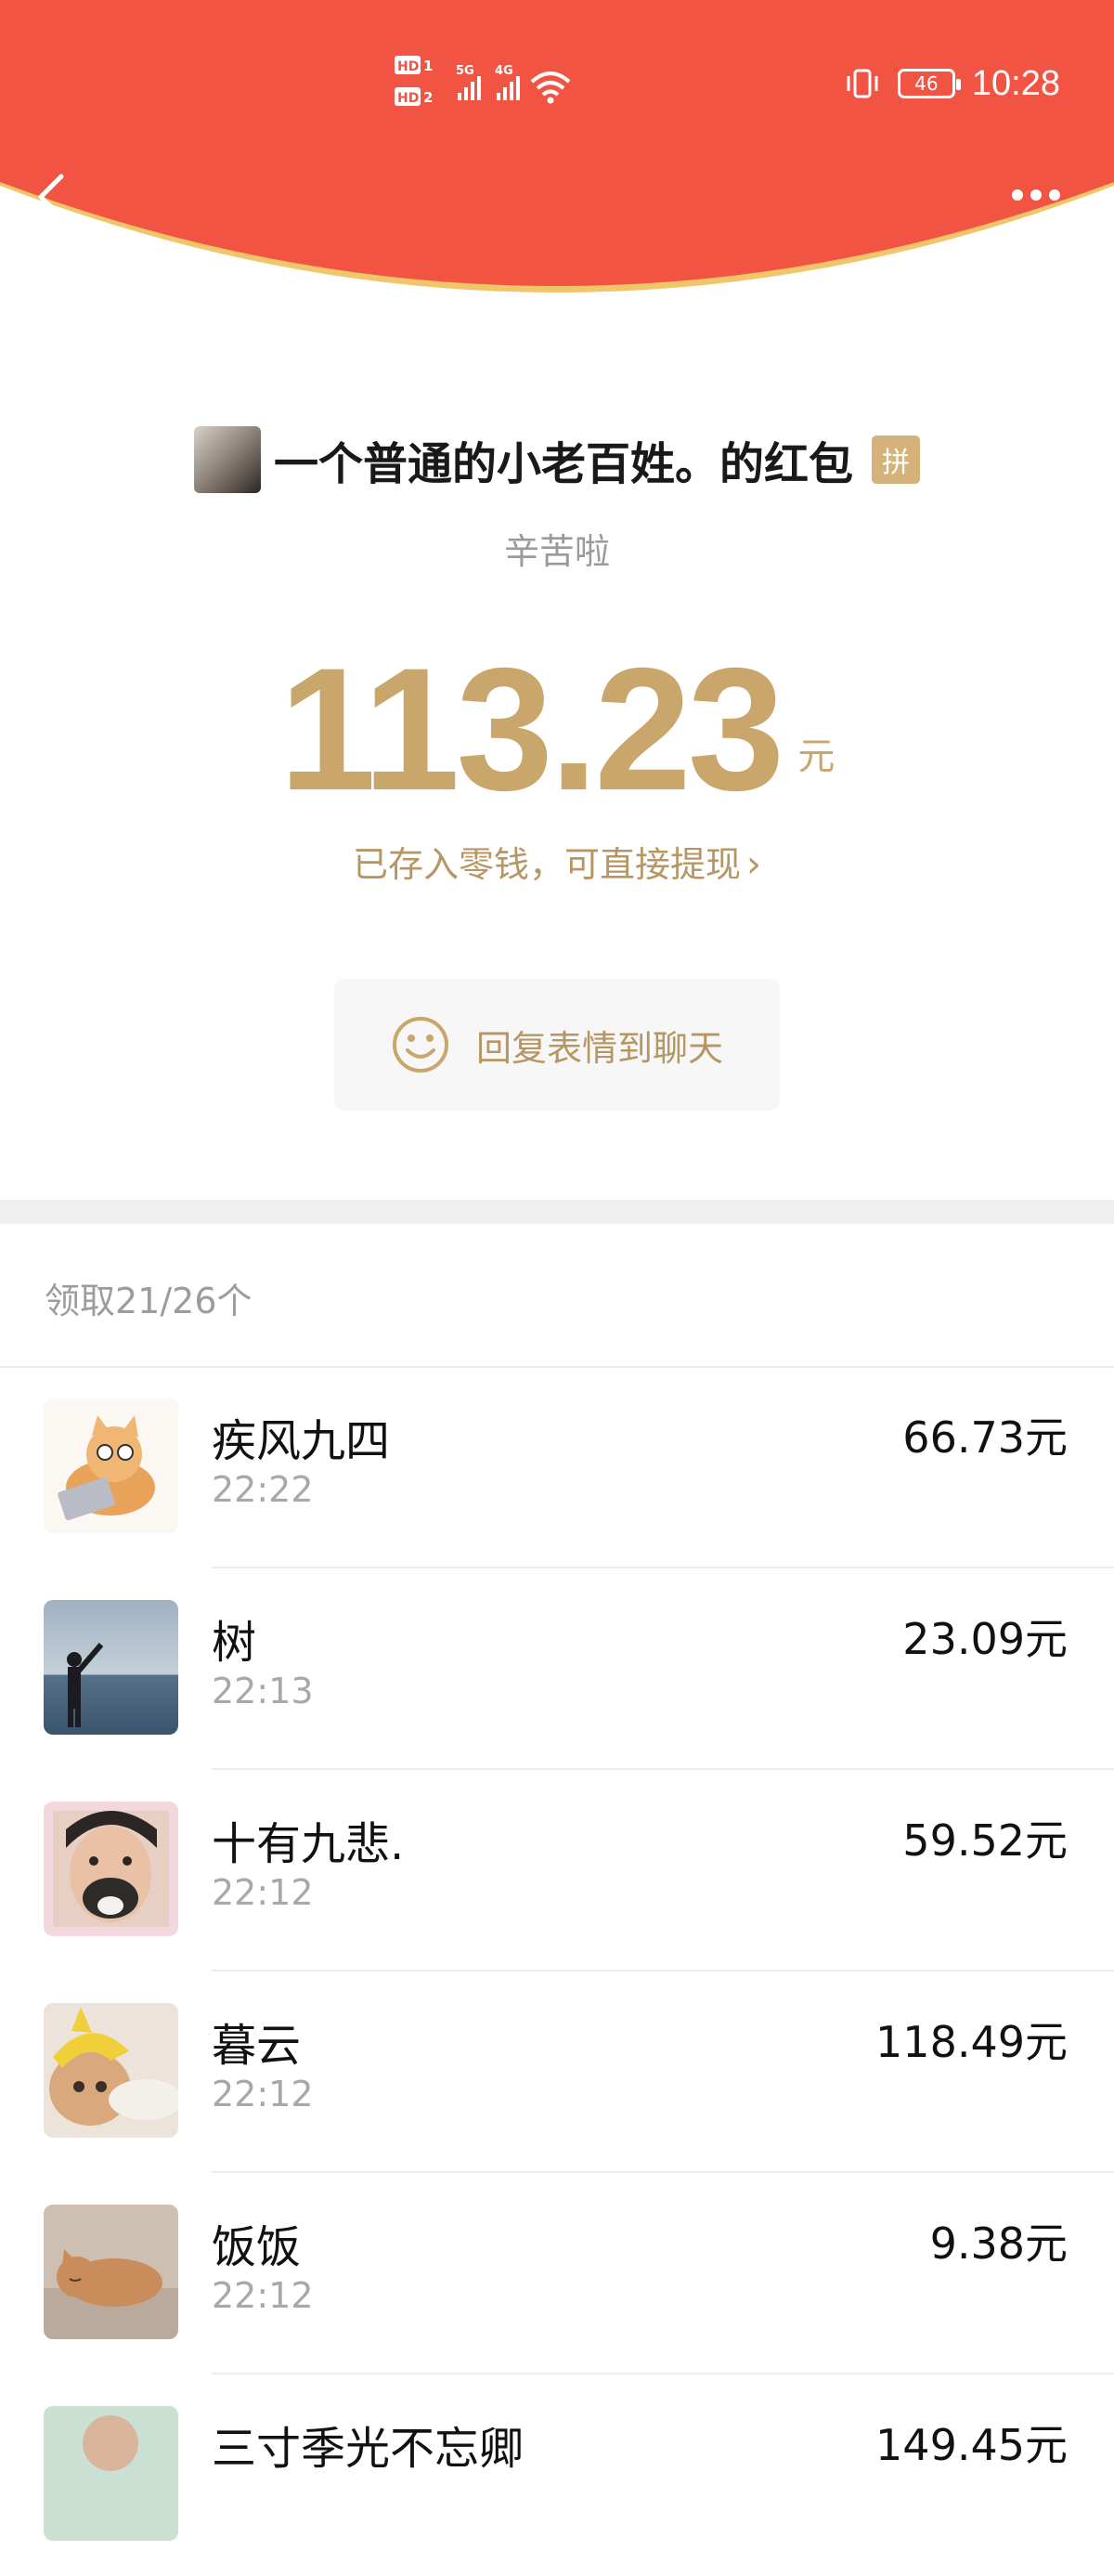 This screenshot has width=1114, height=2576. I want to click on receiver-name: 十有九悲., so click(308, 1844).